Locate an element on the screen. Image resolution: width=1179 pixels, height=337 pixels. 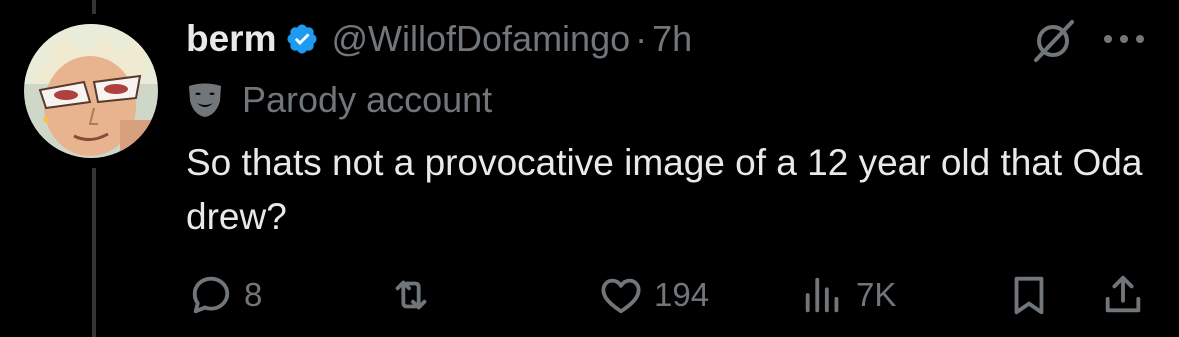
bookmark-button is located at coordinates (1029, 295).